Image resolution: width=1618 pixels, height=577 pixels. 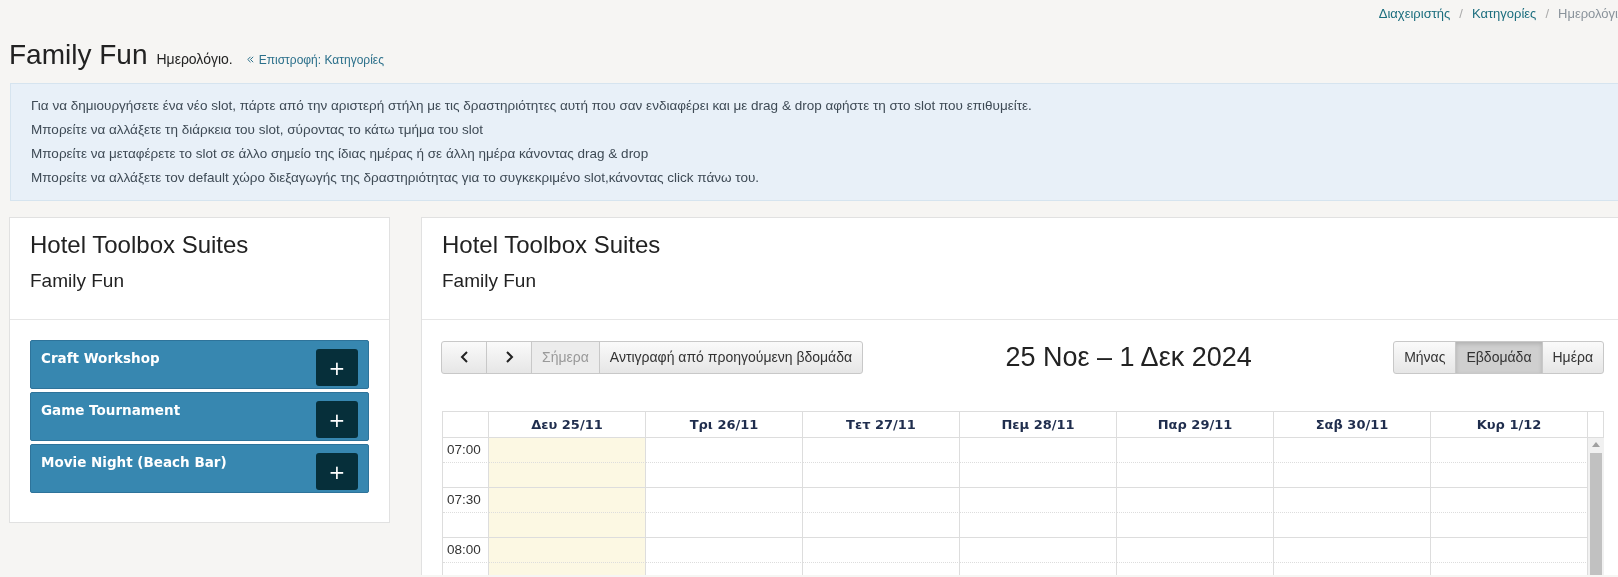 I want to click on scrollbar, so click(x=1596, y=506).